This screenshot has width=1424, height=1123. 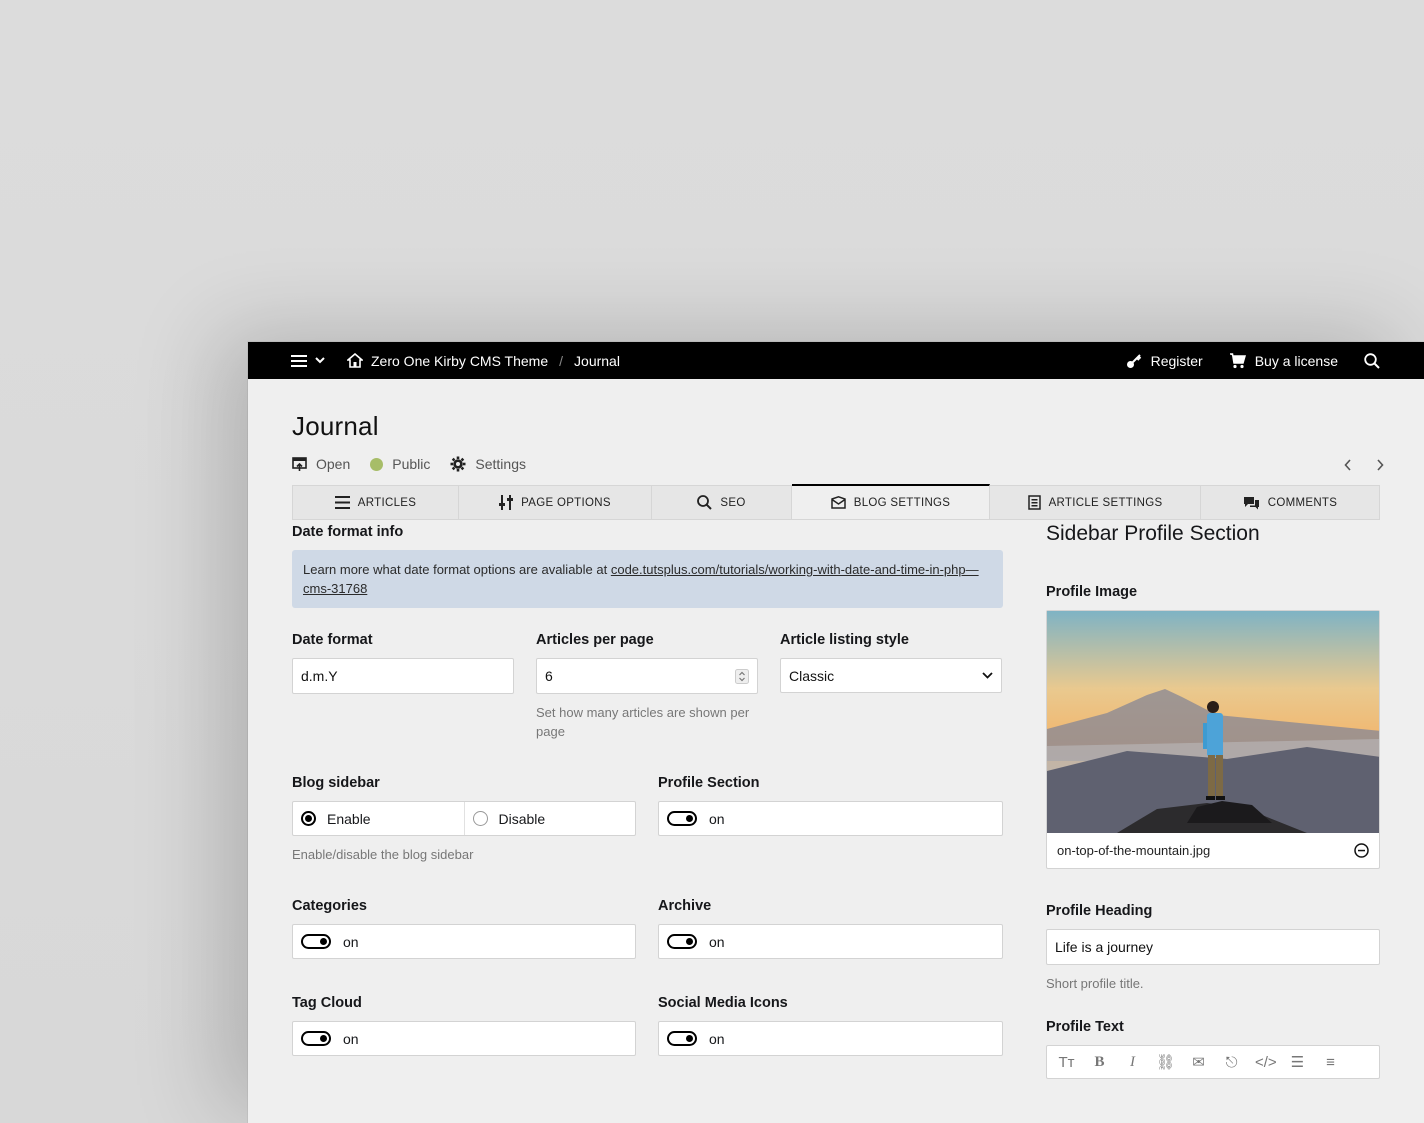 I want to click on tab-label: PAGE OPTIONS, so click(x=566, y=502).